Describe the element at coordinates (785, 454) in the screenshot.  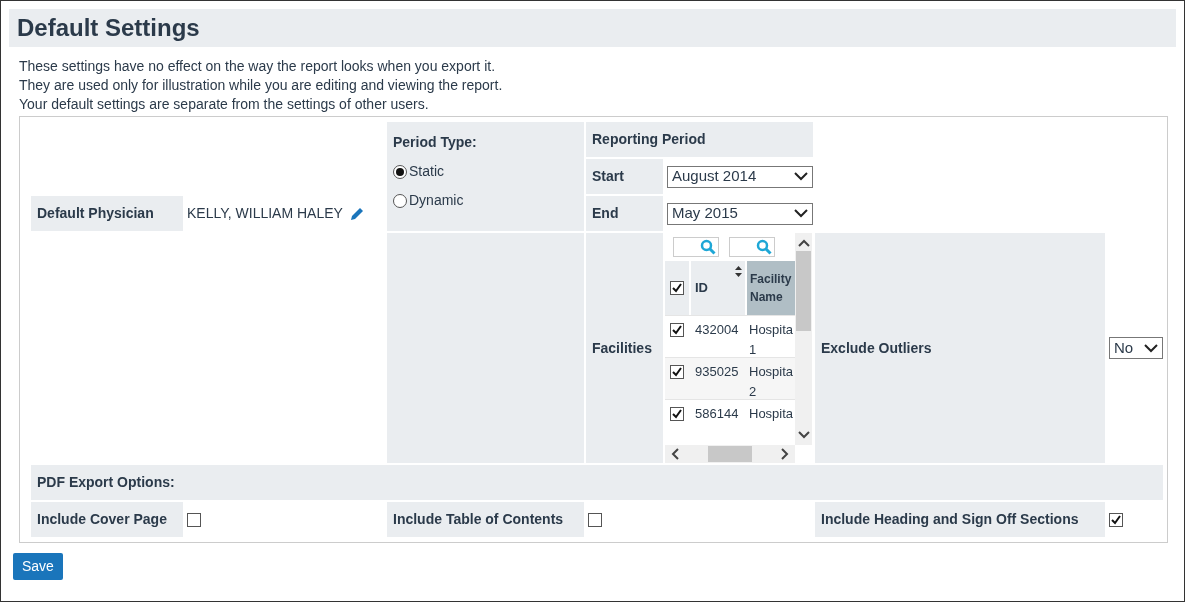
I see `chevron-right-icon` at that location.